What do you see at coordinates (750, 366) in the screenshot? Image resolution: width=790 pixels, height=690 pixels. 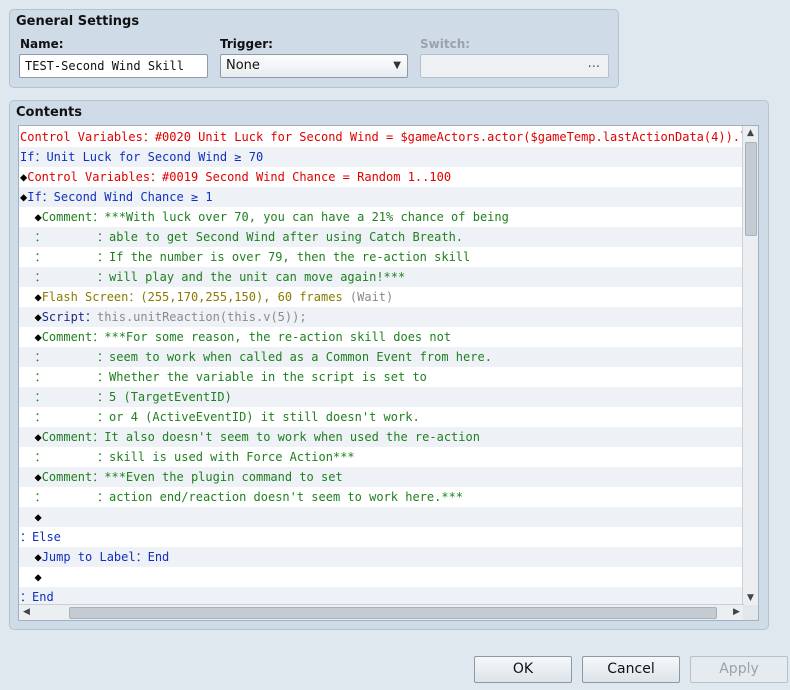 I see `vertical-scrollbar: ▲ ▼` at bounding box center [750, 366].